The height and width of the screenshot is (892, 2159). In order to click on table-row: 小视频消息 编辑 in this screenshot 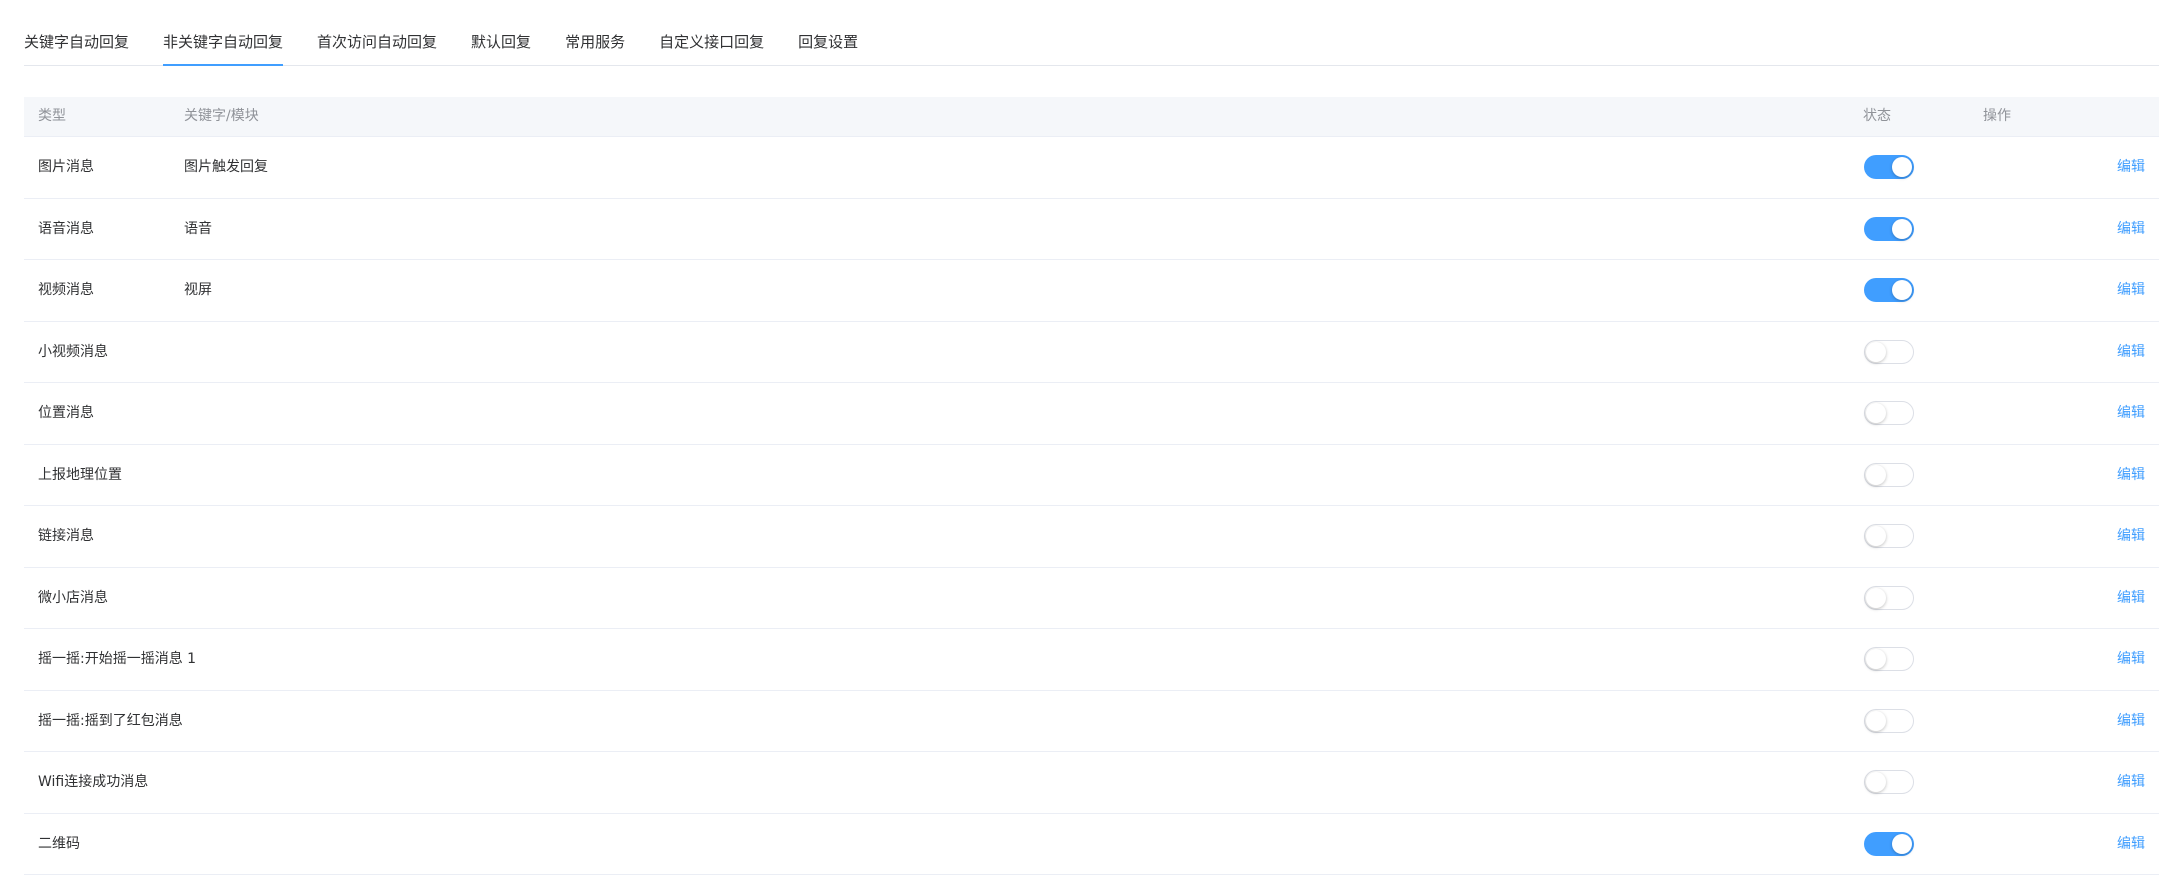, I will do `click(1091, 352)`.